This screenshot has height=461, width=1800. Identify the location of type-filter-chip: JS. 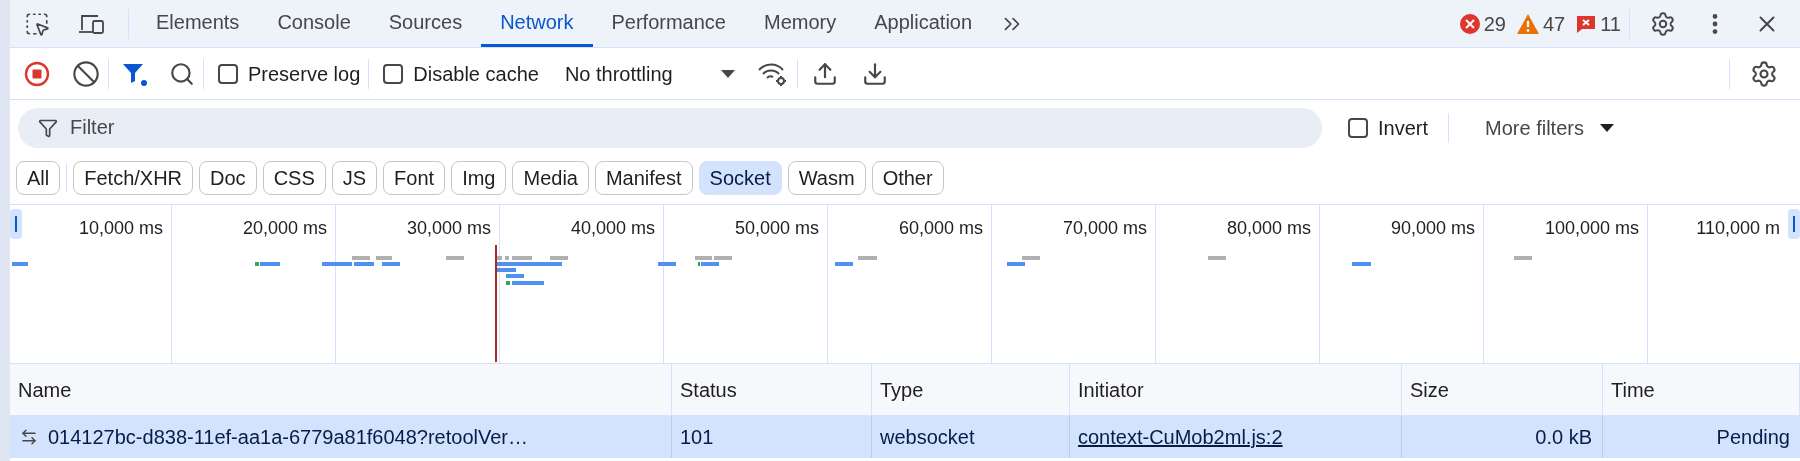
(354, 177).